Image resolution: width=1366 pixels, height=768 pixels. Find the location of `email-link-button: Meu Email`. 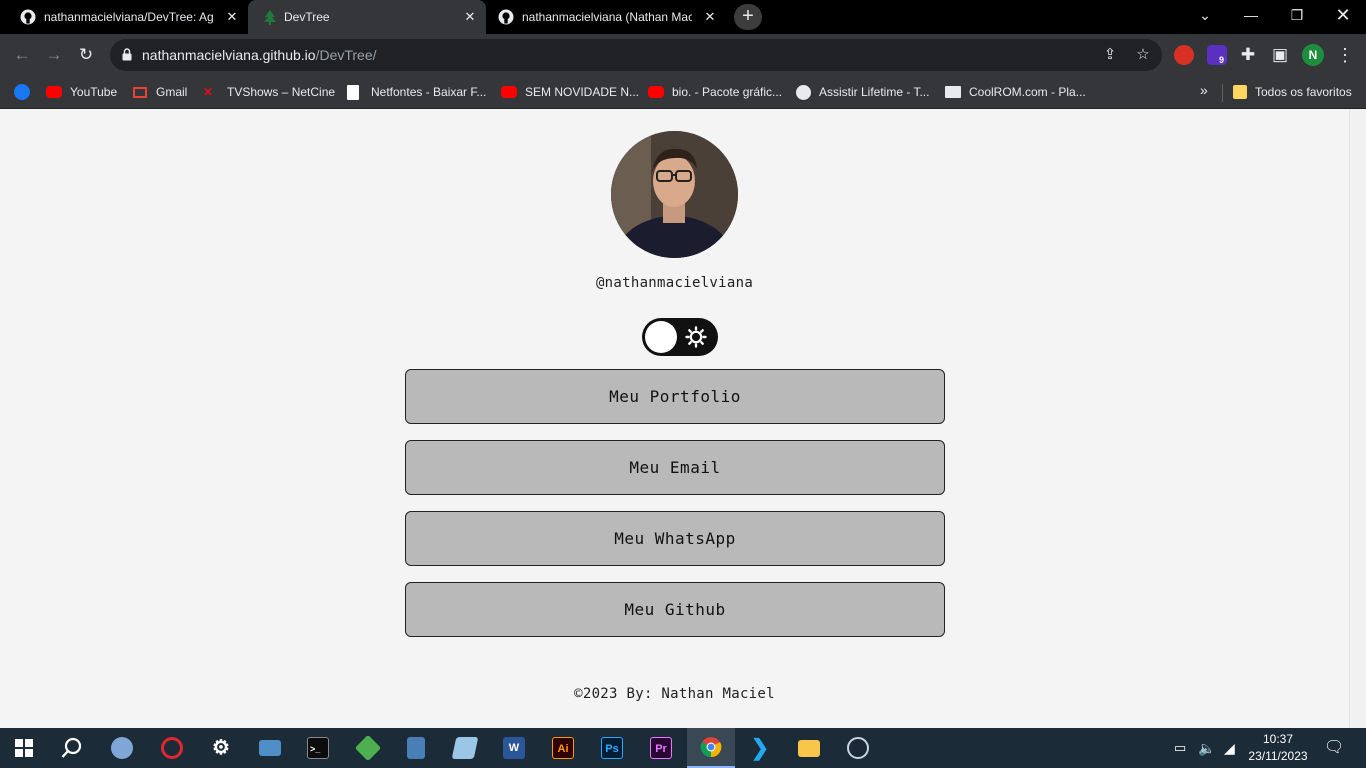

email-link-button: Meu Email is located at coordinates (675, 467).